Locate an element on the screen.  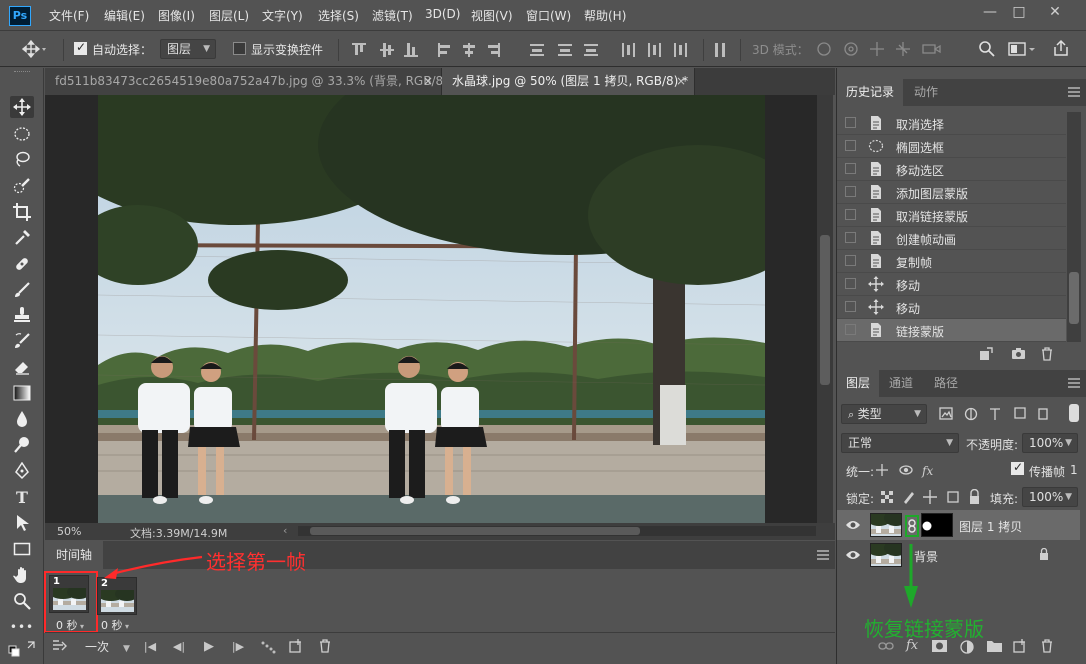
delete-layer-icon is located at coordinates (1047, 646).